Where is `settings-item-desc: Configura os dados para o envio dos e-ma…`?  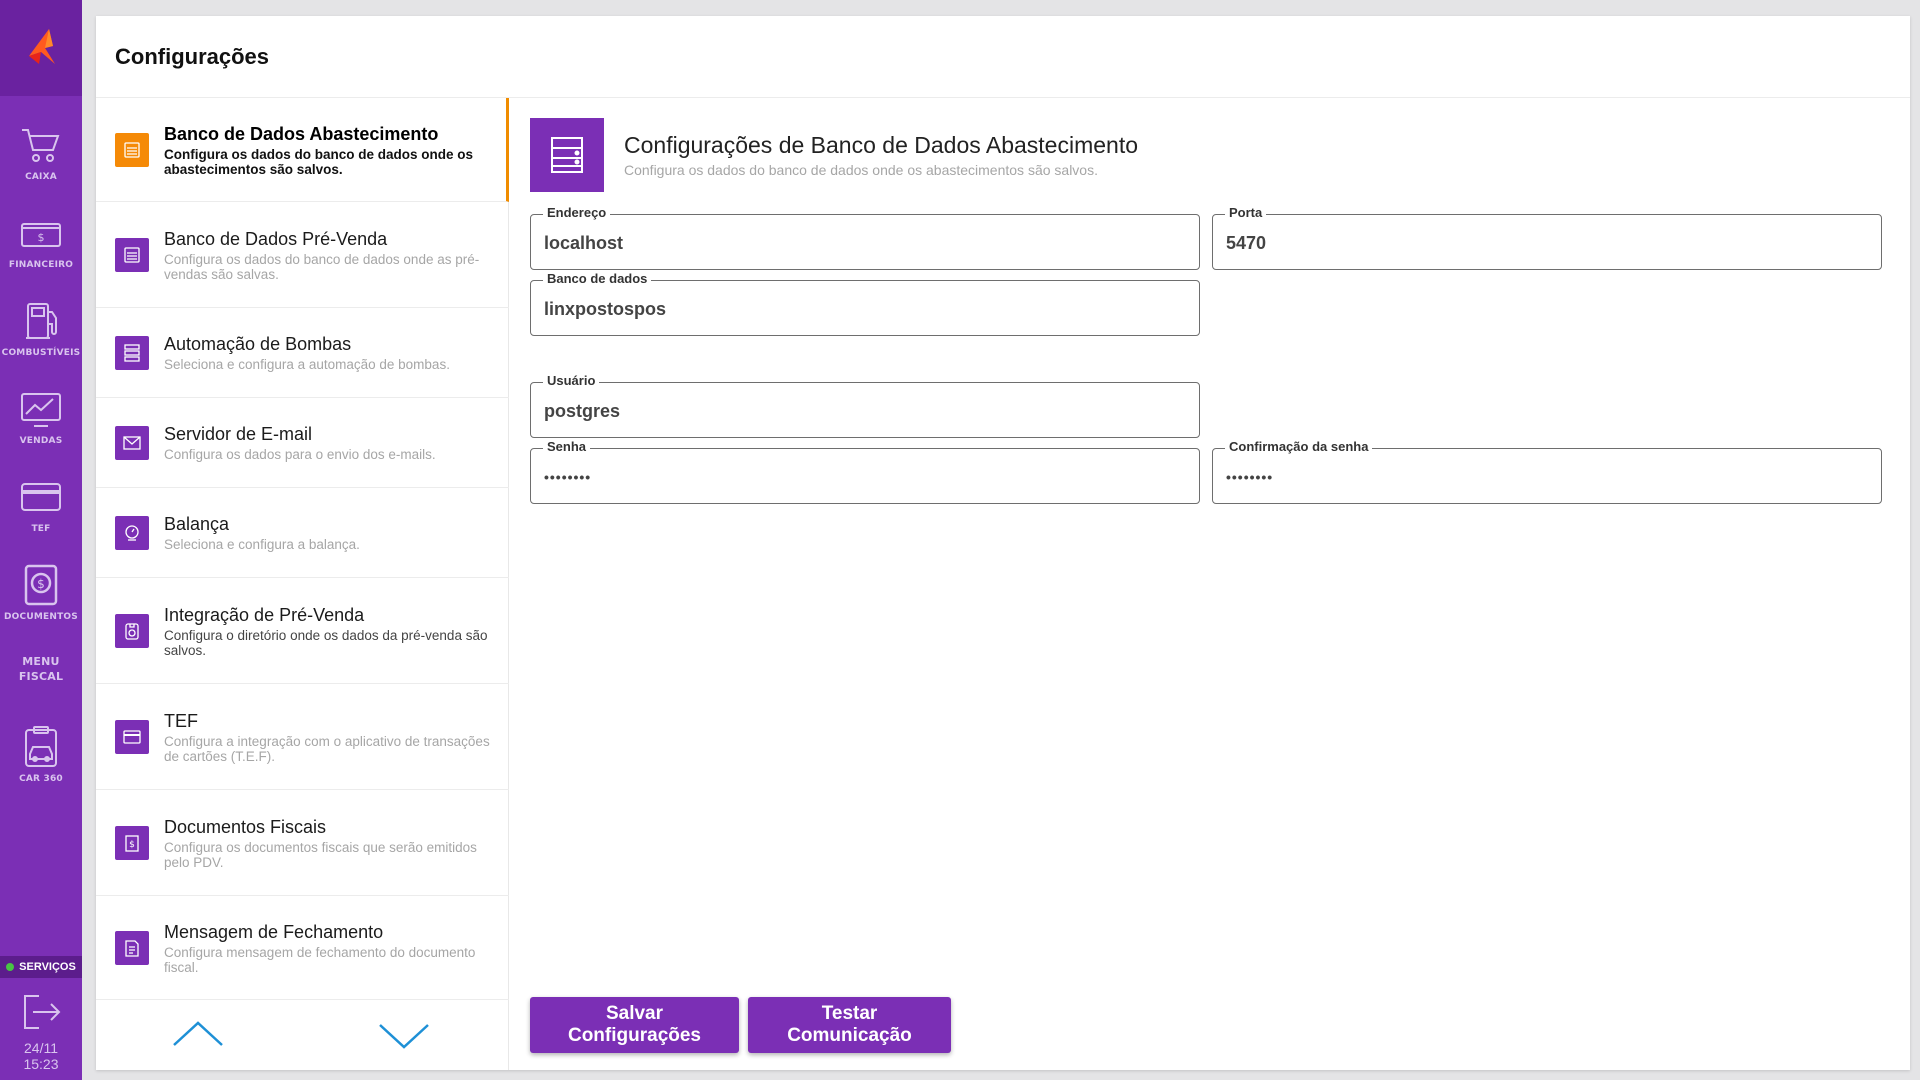 settings-item-desc: Configura os dados para o envio dos e-ma… is located at coordinates (300, 454).